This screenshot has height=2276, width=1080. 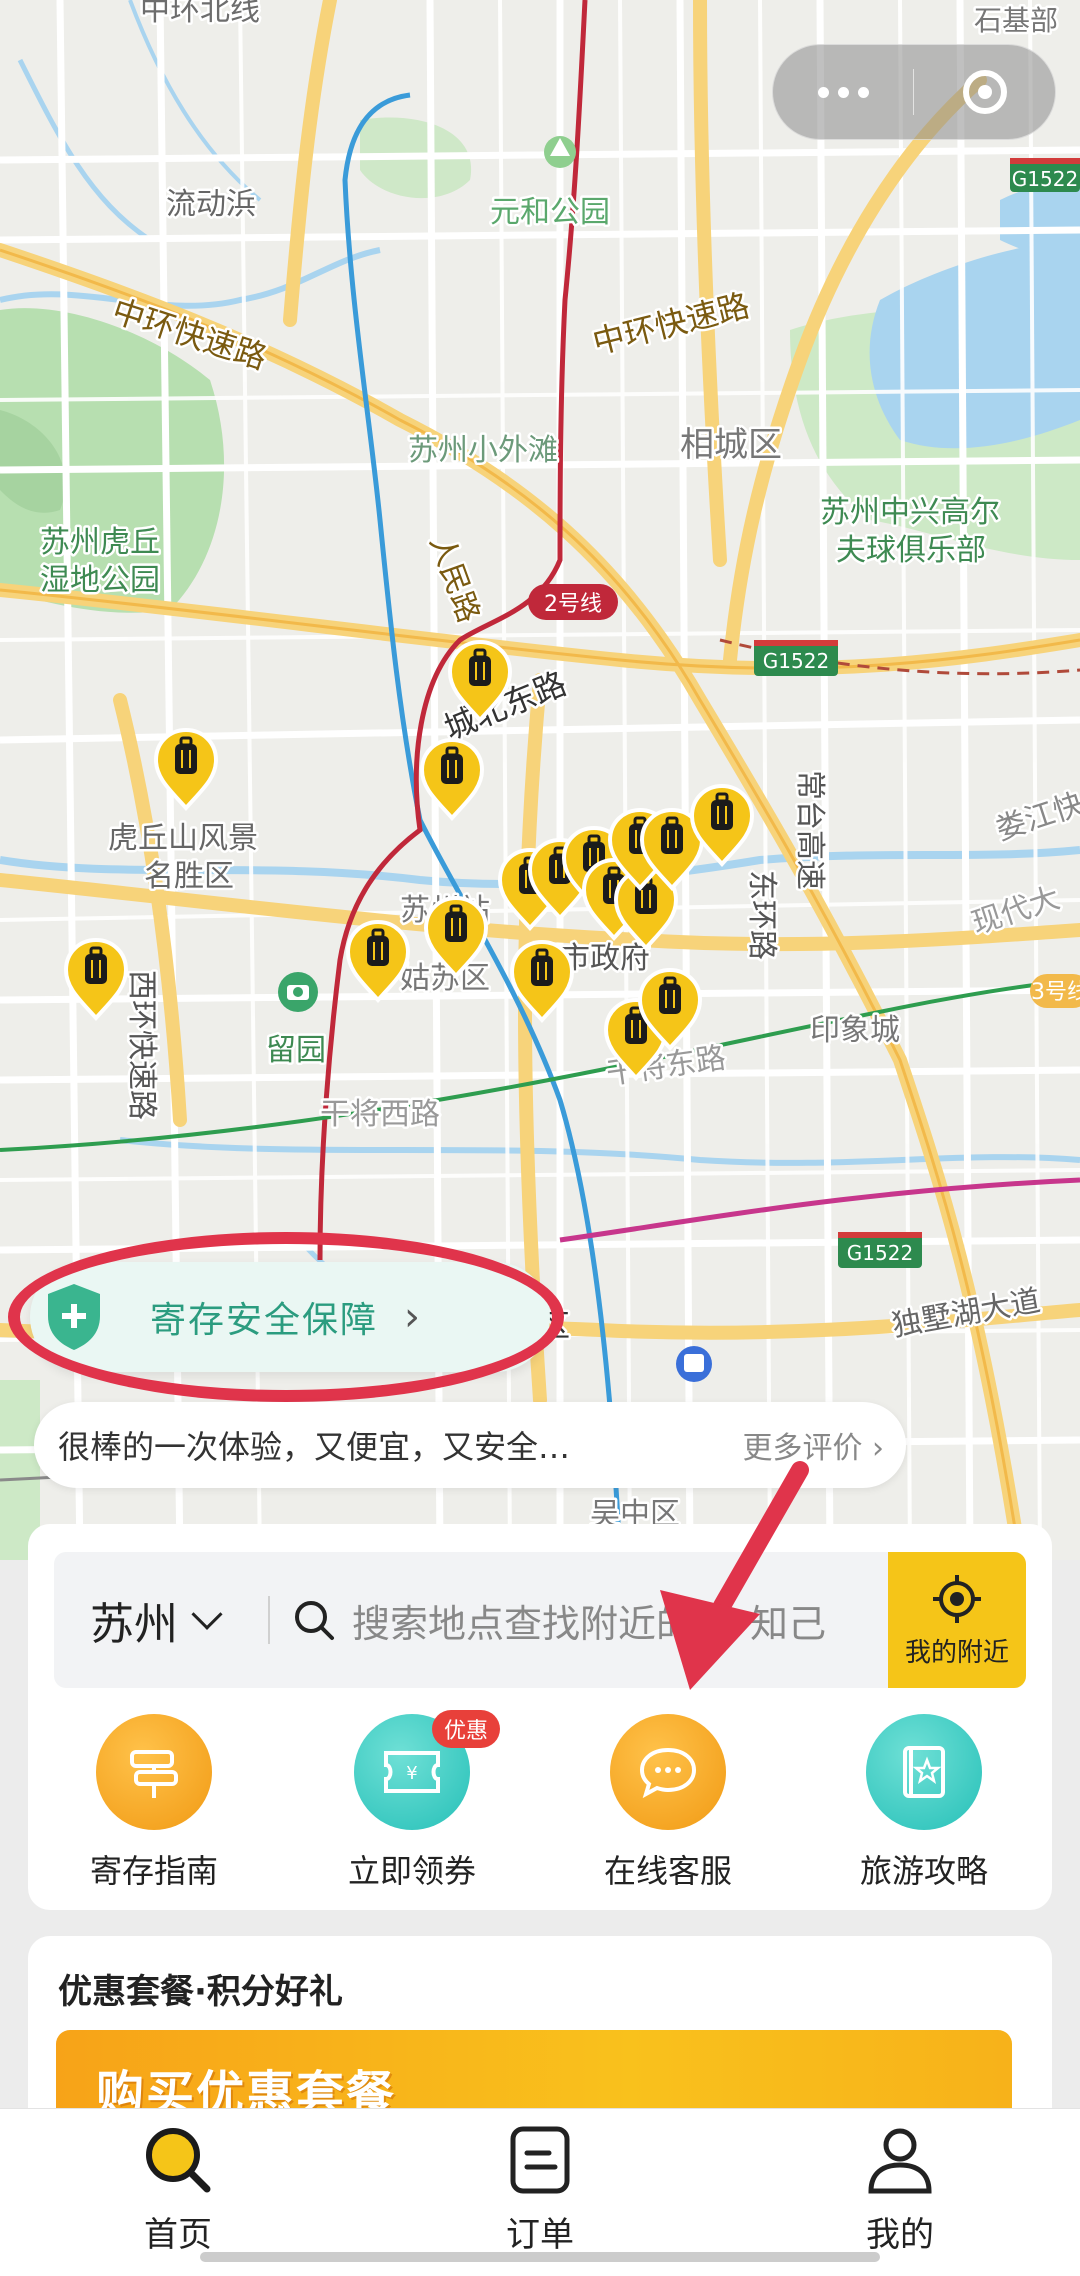 What do you see at coordinates (924, 1772) in the screenshot?
I see `guidebook-icon` at bounding box center [924, 1772].